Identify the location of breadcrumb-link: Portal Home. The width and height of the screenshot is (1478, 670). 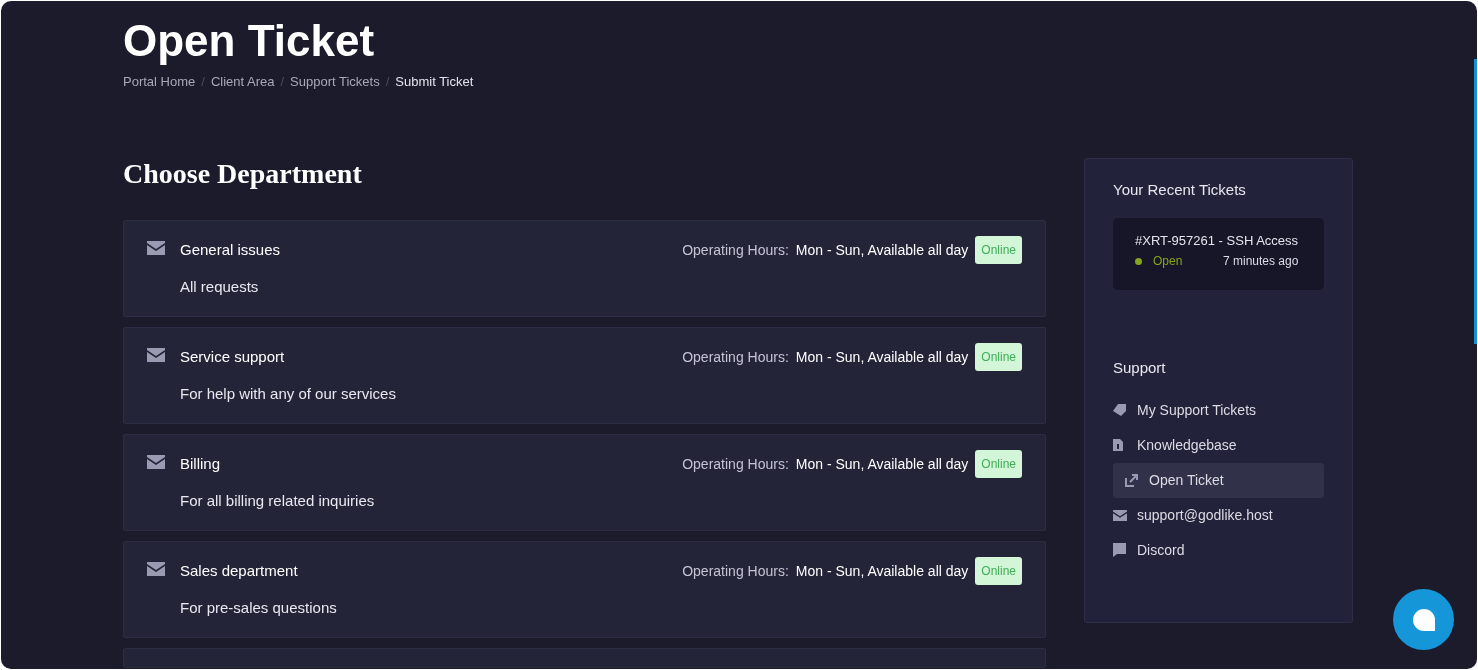
(159, 82).